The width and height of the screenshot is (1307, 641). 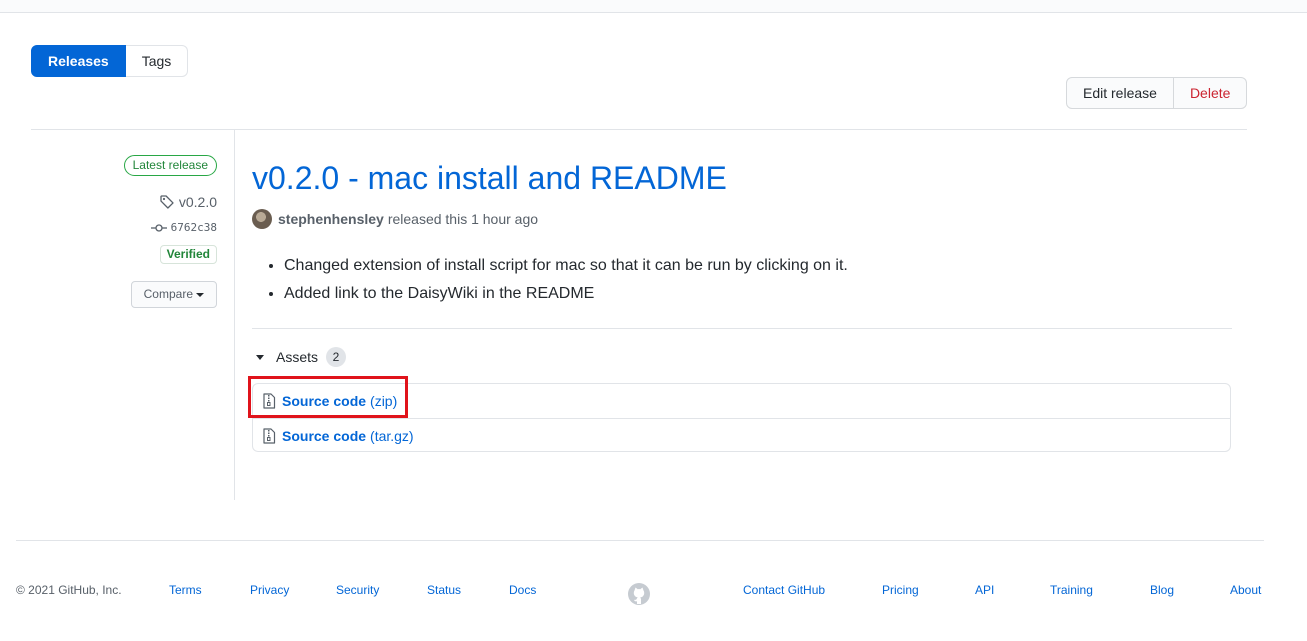 I want to click on delete-button: Delete, so click(x=1210, y=93).